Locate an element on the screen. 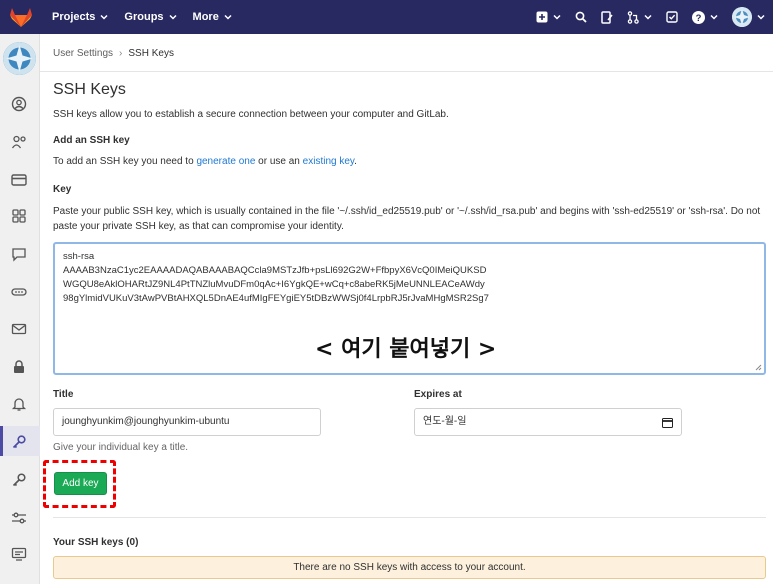 This screenshot has width=773, height=584. applications-icon is located at coordinates (19, 216).